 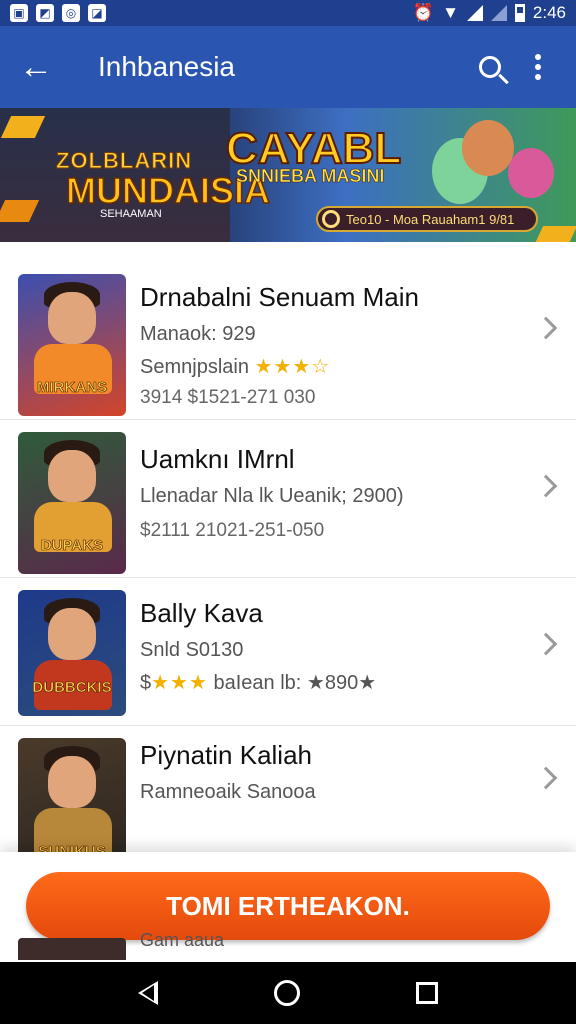 What do you see at coordinates (167, 66) in the screenshot?
I see `page-title: Inhbanesia` at bounding box center [167, 66].